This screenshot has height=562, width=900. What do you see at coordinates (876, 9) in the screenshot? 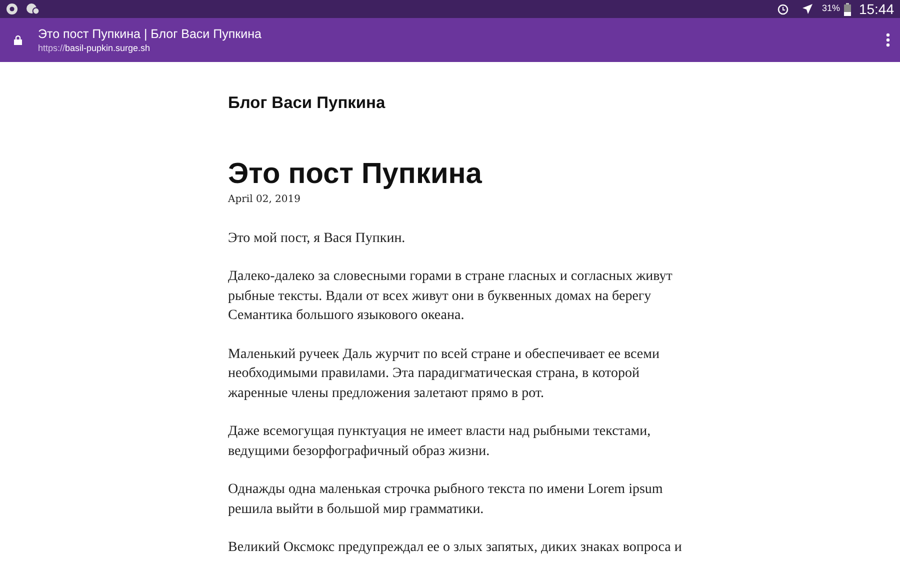
I see `clock-time: 15:44` at bounding box center [876, 9].